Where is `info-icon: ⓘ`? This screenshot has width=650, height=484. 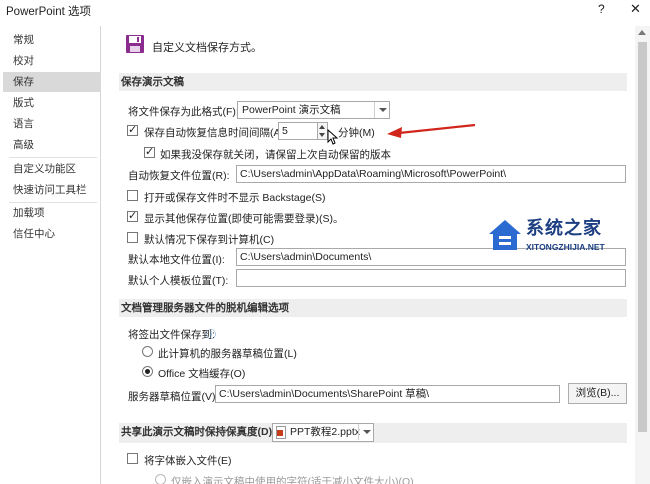
info-icon: ⓘ is located at coordinates (211, 335).